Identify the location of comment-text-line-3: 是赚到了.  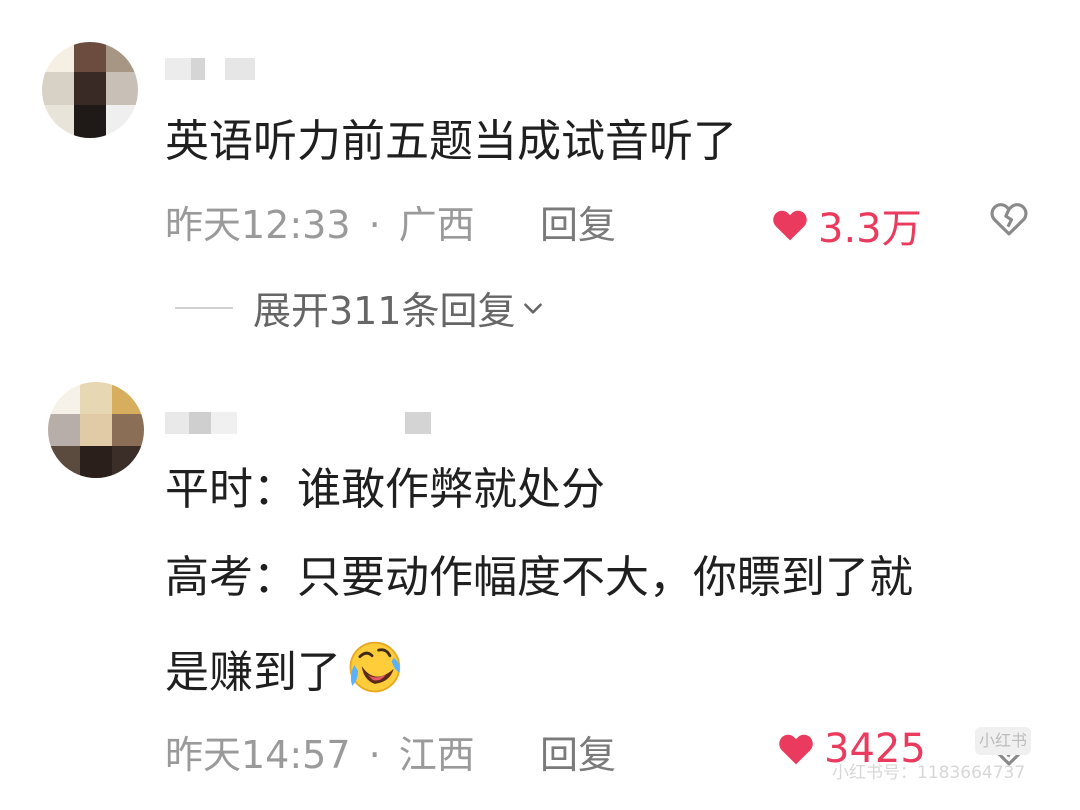
(284, 669).